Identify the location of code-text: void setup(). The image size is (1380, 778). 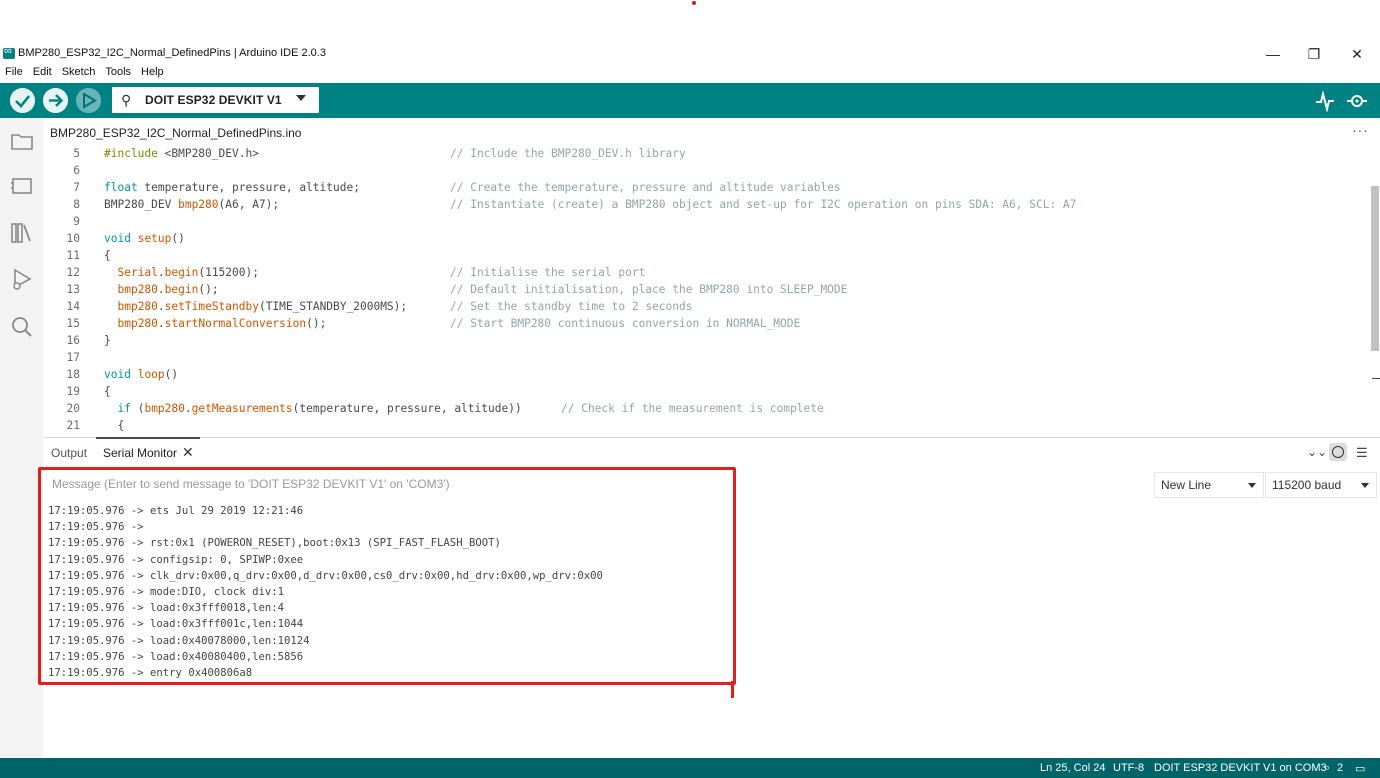
(144, 238).